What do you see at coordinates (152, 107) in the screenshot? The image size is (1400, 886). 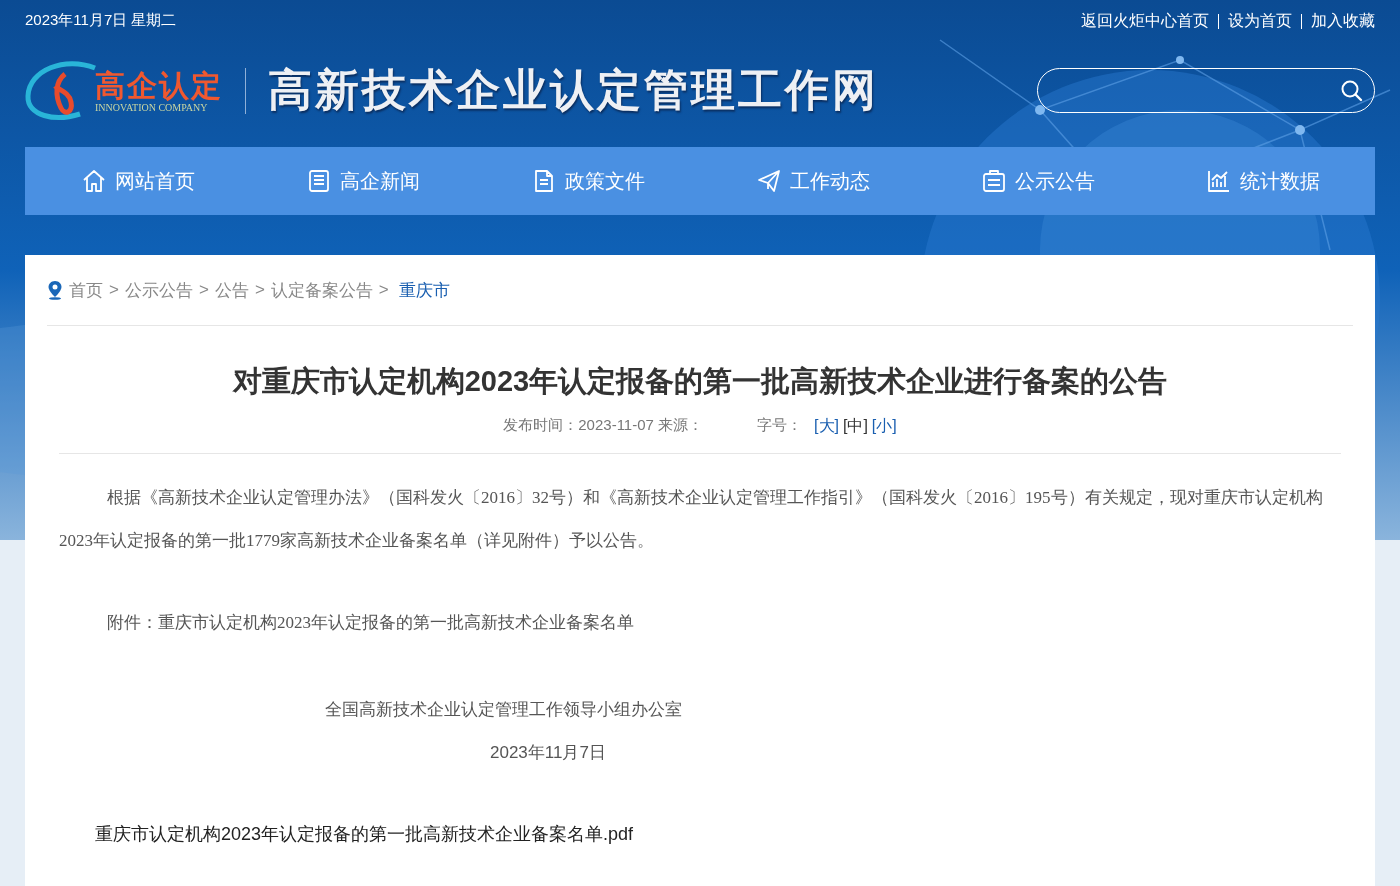 I see `logo-subtitle: INNOVATION COMPANY` at bounding box center [152, 107].